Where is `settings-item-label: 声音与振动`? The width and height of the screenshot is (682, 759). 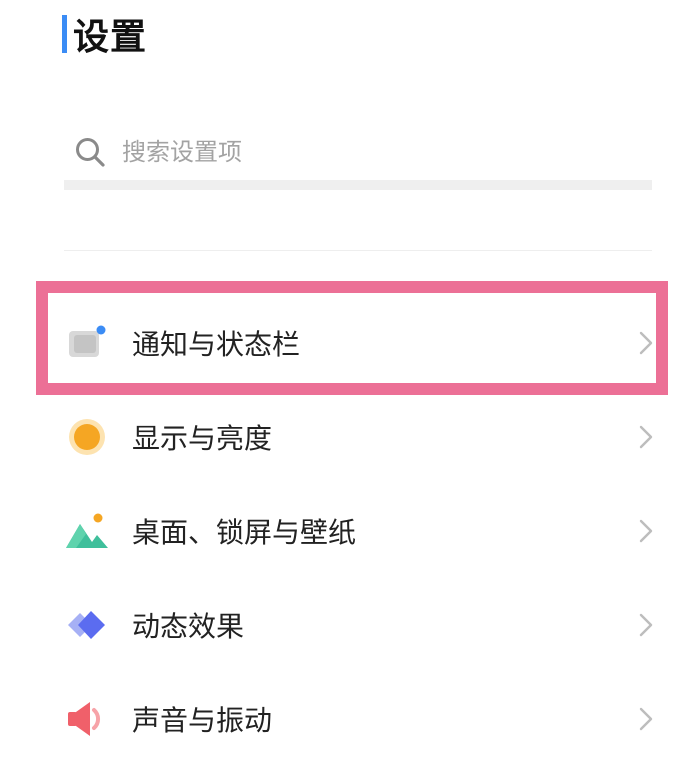 settings-item-label: 声音与振动 is located at coordinates (202, 720).